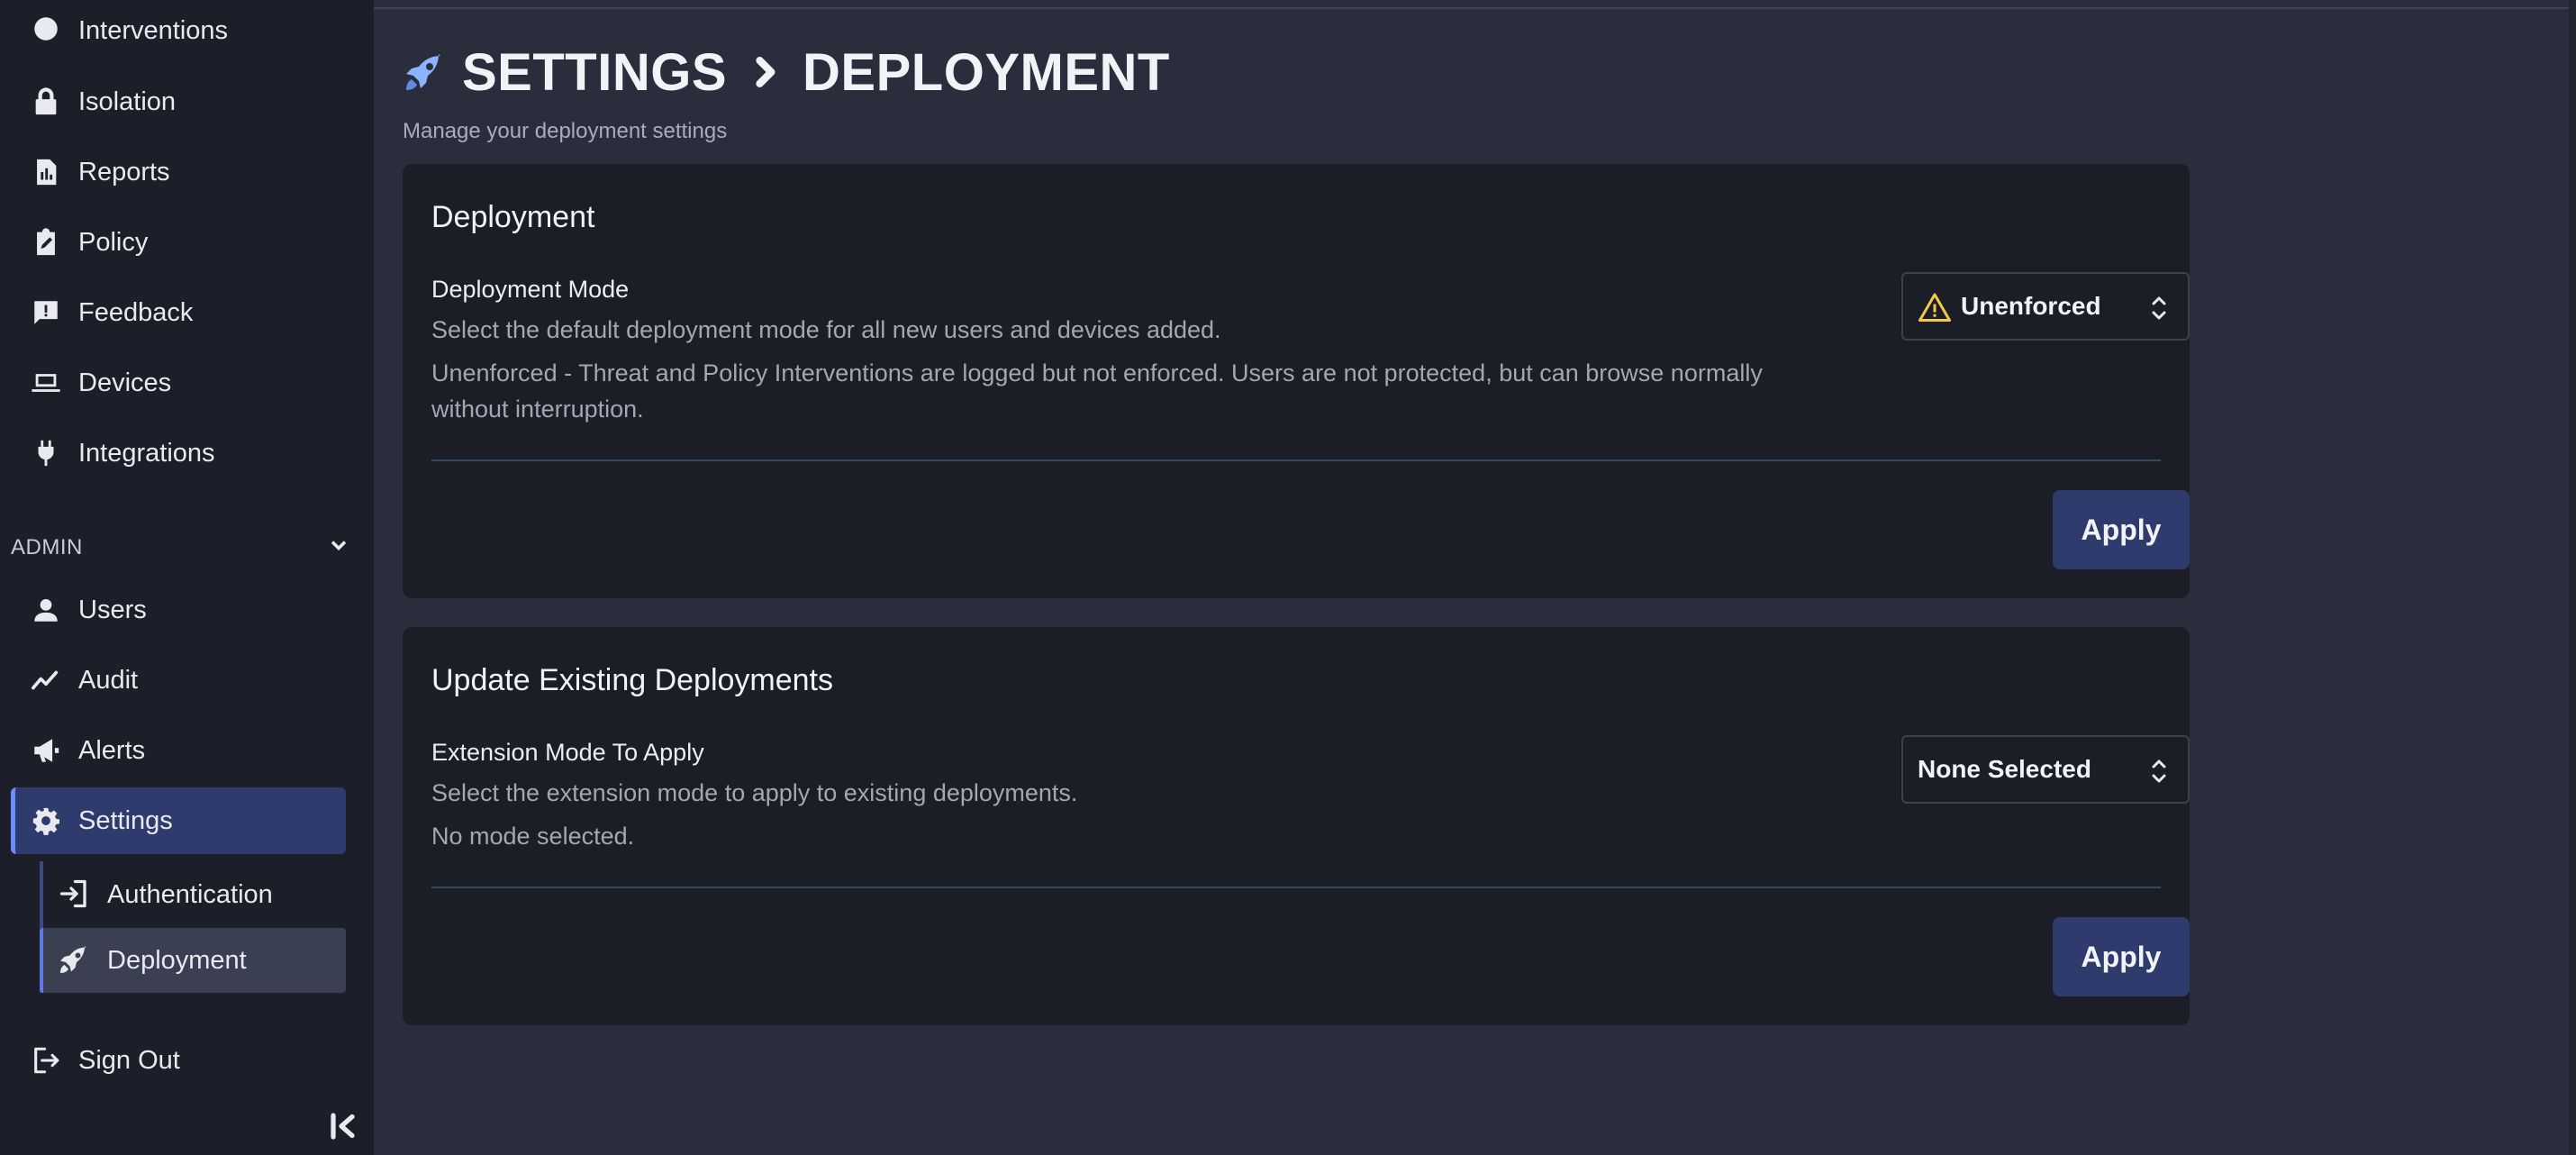 This screenshot has height=1155, width=2576. I want to click on page-subtitle: Manage your deployment settings, so click(565, 131).